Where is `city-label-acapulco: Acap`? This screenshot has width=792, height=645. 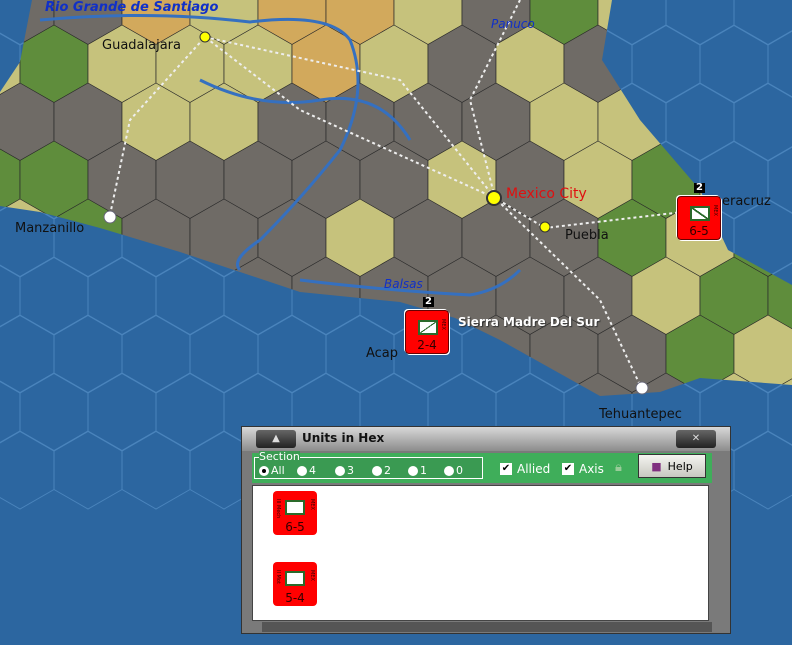
city-label-acapulco: Acap is located at coordinates (382, 353).